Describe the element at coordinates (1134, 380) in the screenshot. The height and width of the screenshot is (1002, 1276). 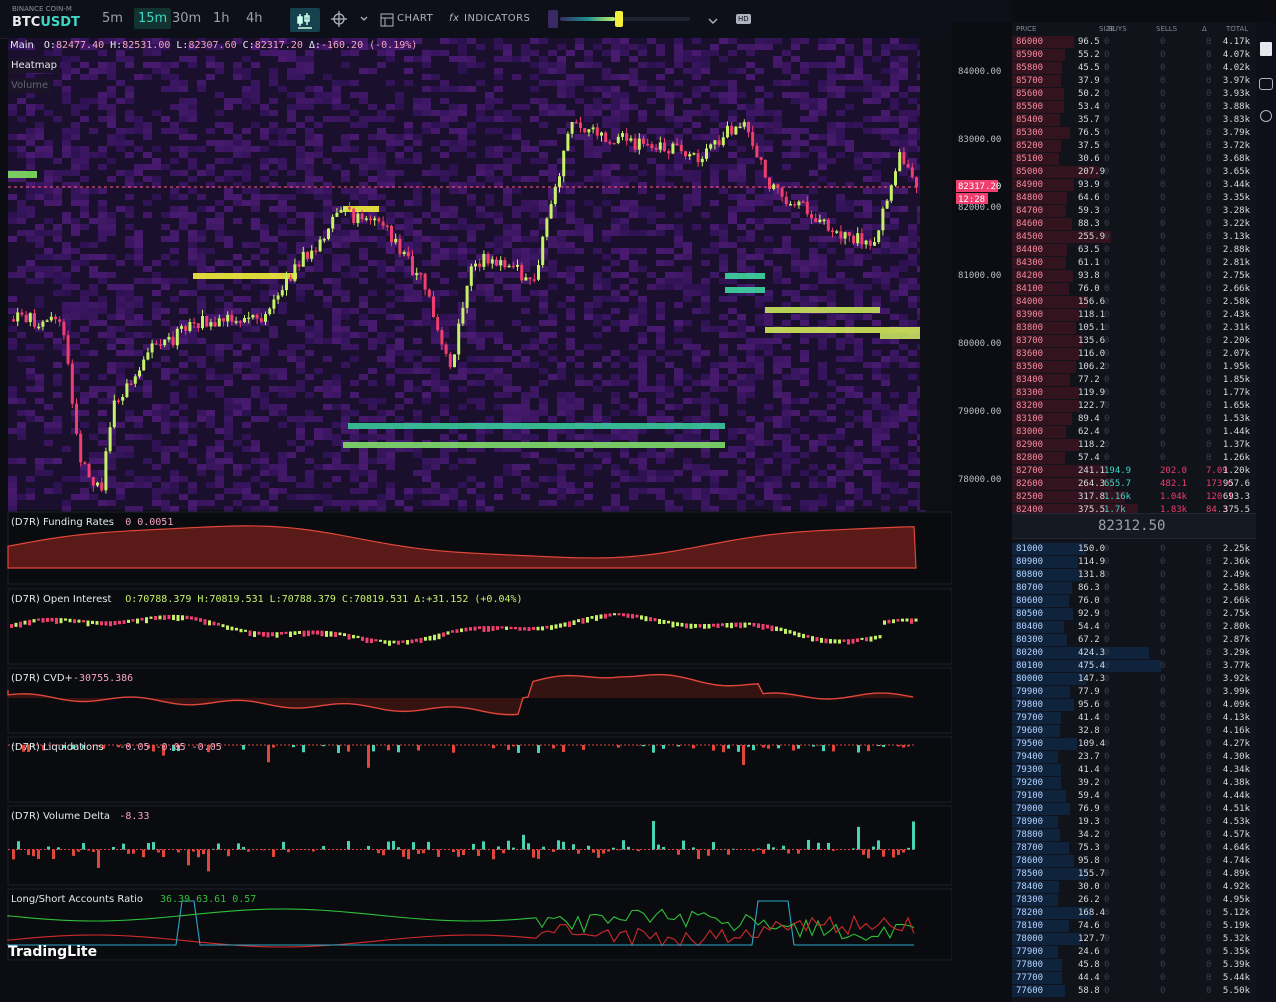
I see `orderbook-row: 83400 77.2 0 0 0 1.85k` at that location.